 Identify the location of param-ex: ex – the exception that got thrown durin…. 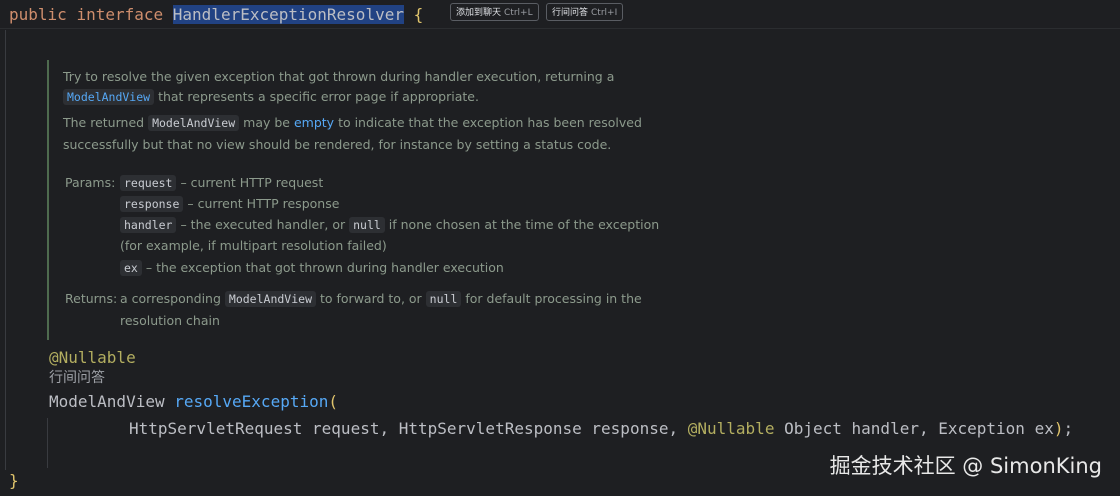
(312, 268).